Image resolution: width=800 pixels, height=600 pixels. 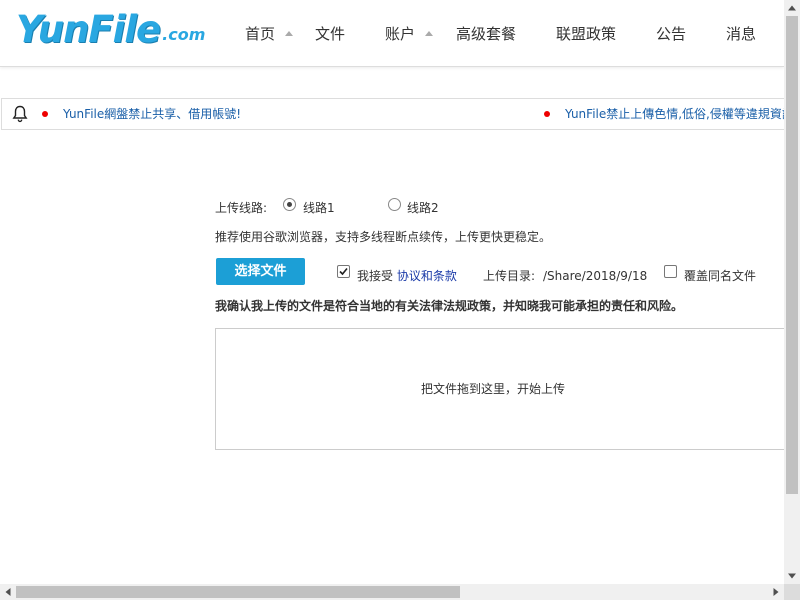 What do you see at coordinates (670, 271) in the screenshot?
I see `overwrite-checkbox` at bounding box center [670, 271].